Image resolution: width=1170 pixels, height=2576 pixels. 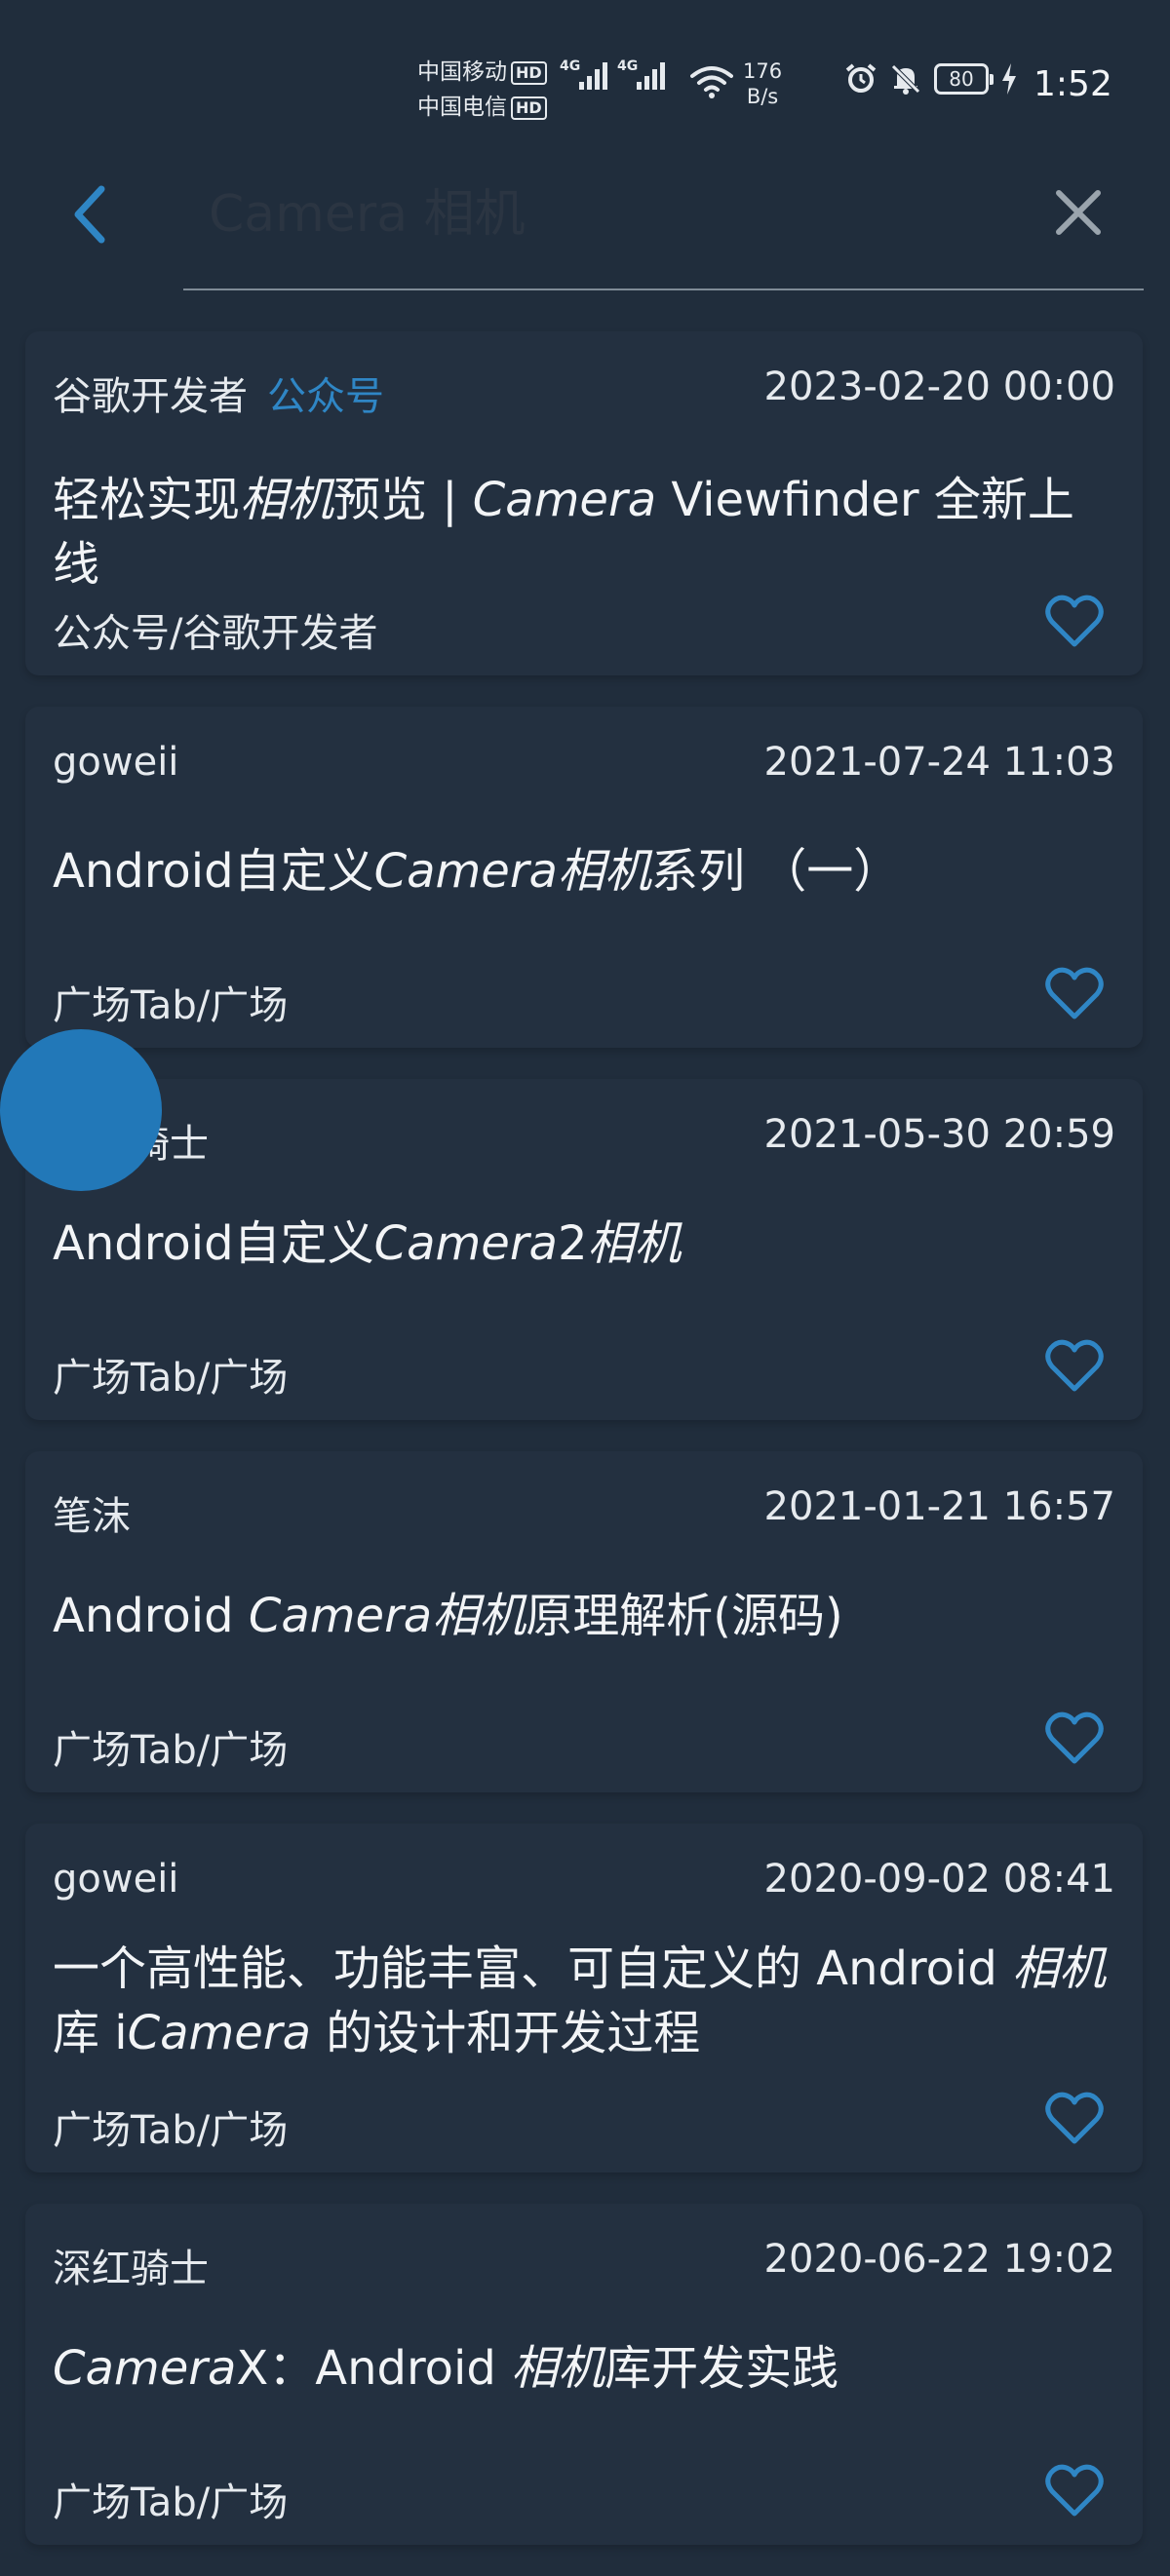 What do you see at coordinates (325, 396) in the screenshot?
I see `article-tag: 公众号` at bounding box center [325, 396].